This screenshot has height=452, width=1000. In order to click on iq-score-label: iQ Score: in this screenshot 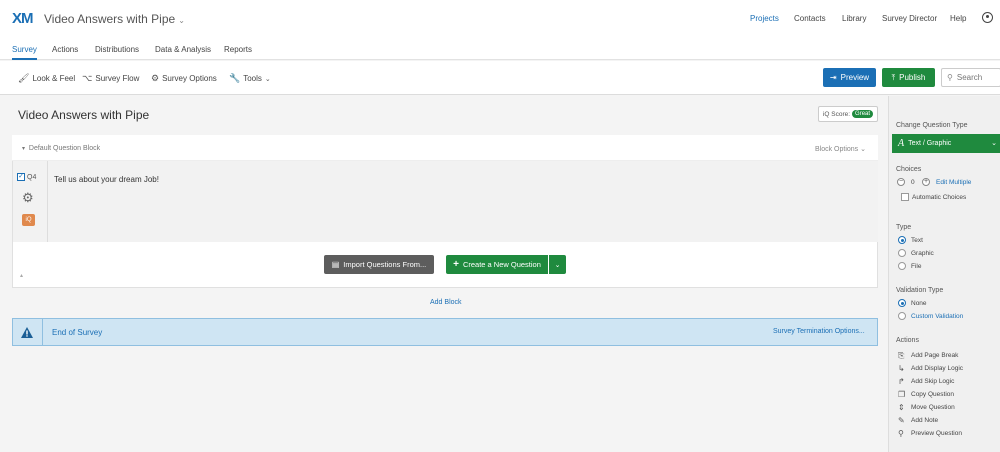, I will do `click(836, 114)`.